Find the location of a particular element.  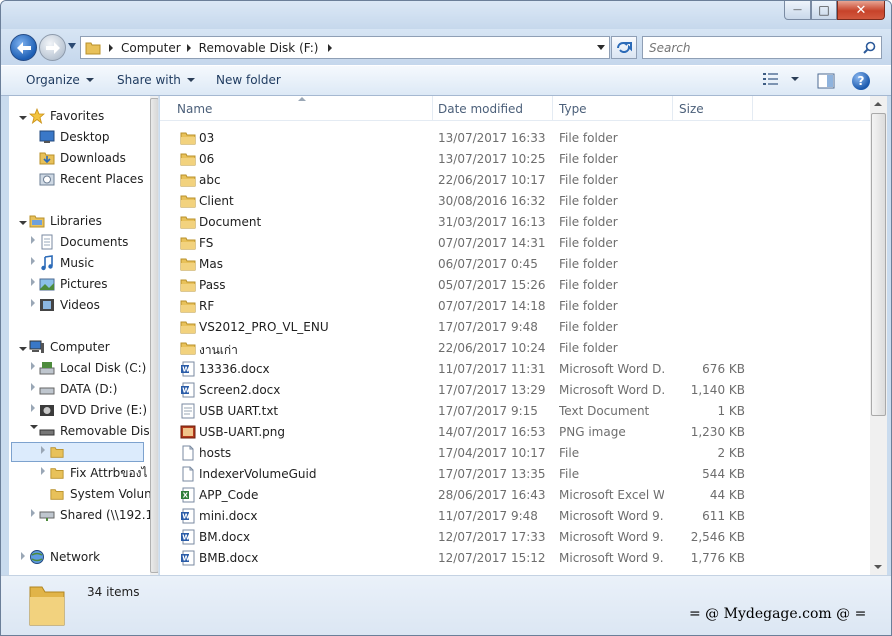

nav-scrollbar is located at coordinates (154, 335).